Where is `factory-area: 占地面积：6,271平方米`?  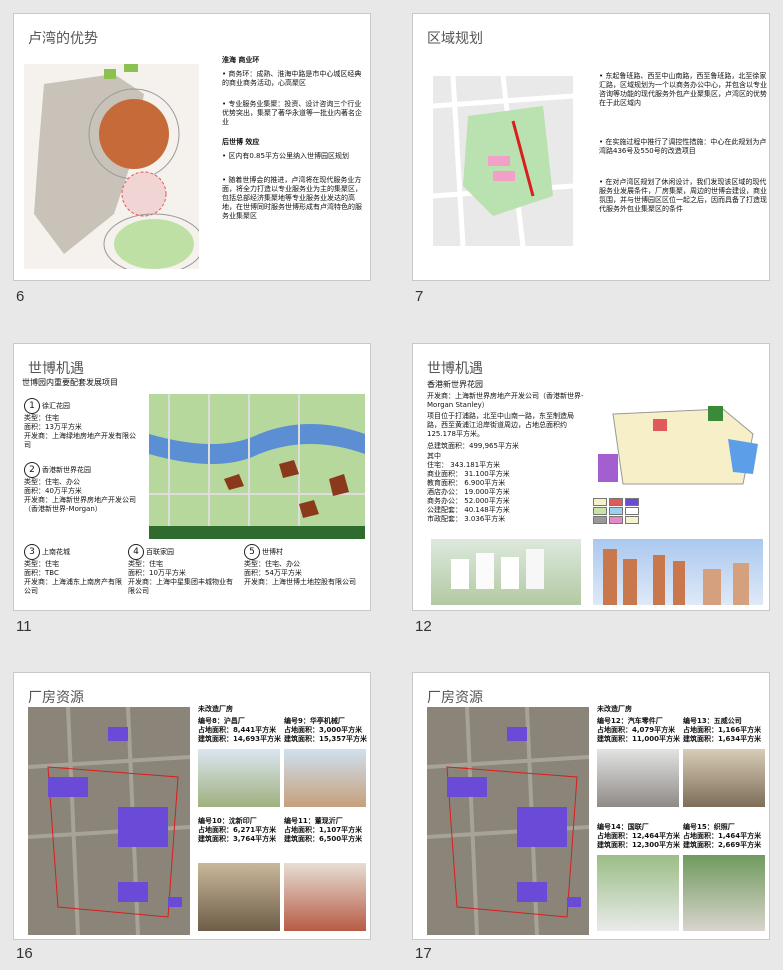 factory-area: 占地面积：6,271平方米 is located at coordinates (237, 830).